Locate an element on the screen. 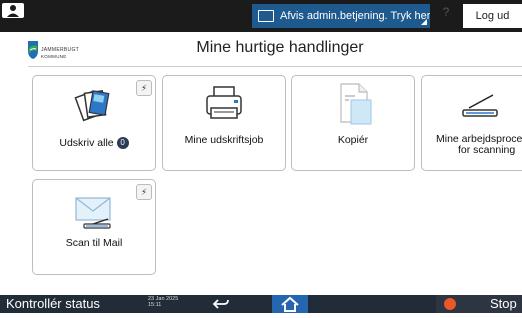  print-all-text: Udskriv alle is located at coordinates (86, 142).